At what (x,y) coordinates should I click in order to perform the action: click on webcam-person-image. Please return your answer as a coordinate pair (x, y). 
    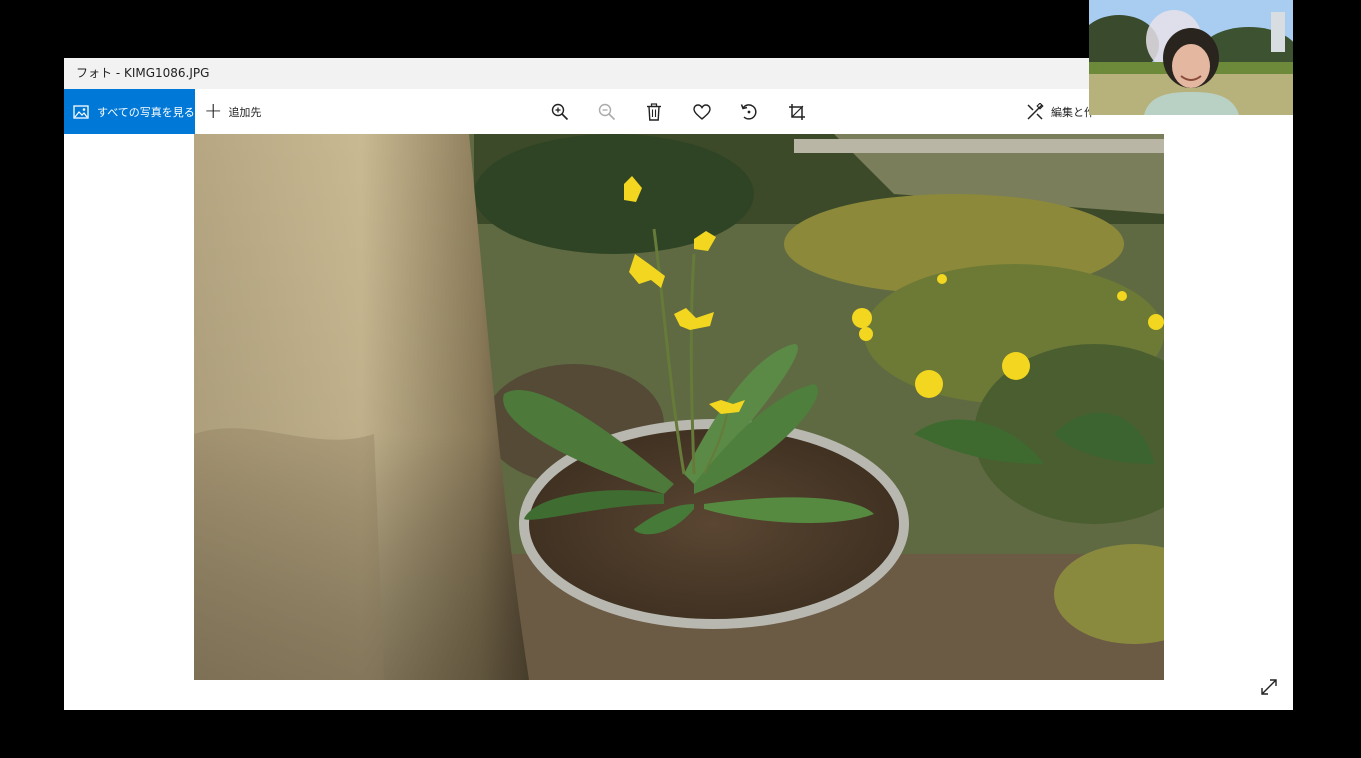
    Looking at the image, I should click on (1191, 57).